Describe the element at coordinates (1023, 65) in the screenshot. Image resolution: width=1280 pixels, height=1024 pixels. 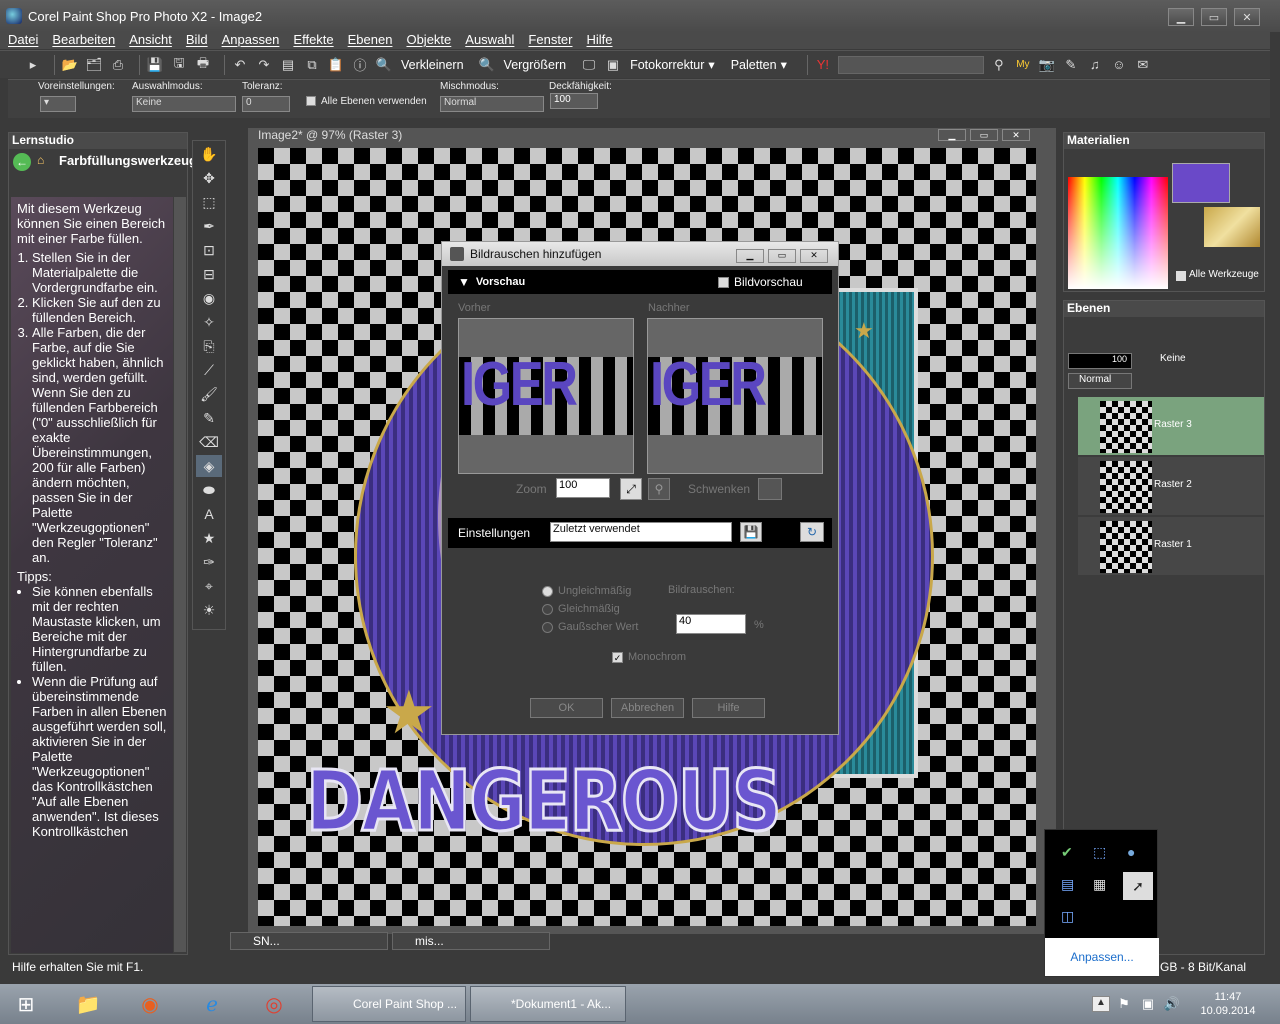
I see `my-icon: My` at that location.